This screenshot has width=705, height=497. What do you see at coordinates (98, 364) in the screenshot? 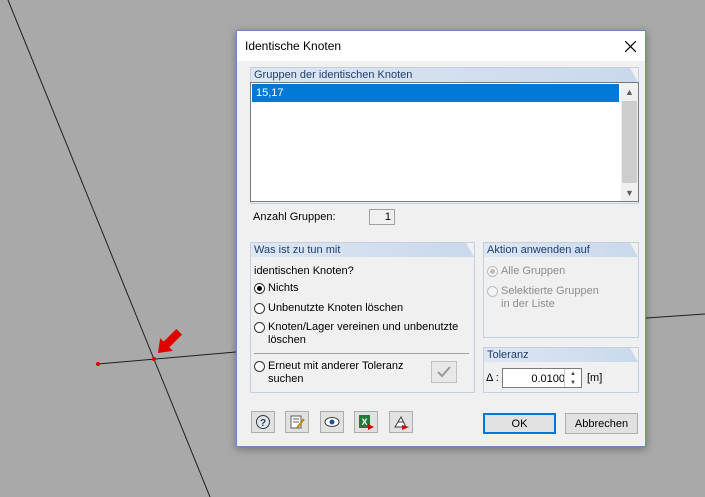
I see `node-marker` at bounding box center [98, 364].